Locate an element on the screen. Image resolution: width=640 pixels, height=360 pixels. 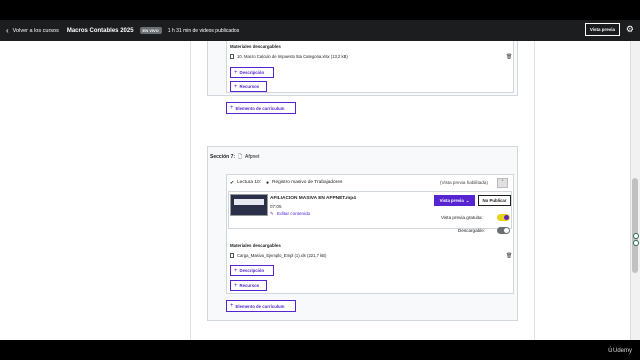
back-label: Volver a los cursos is located at coordinates (35, 30).